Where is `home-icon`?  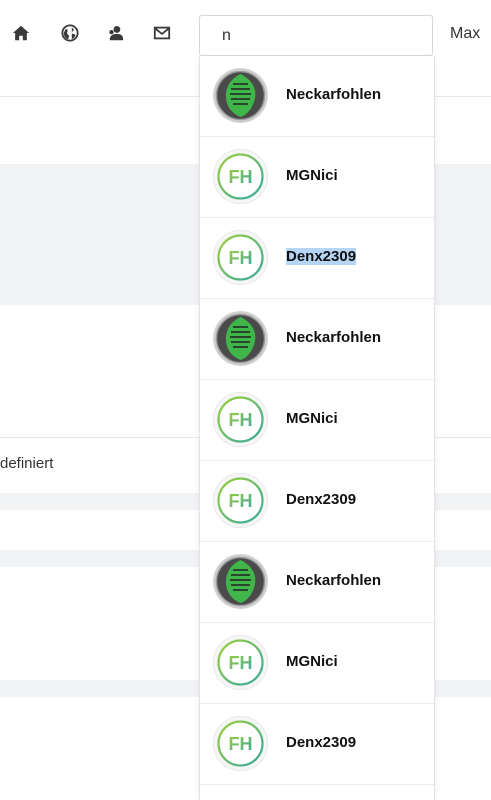 home-icon is located at coordinates (21, 33).